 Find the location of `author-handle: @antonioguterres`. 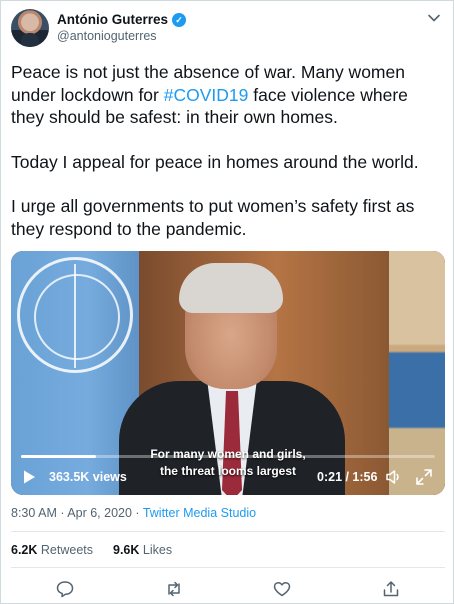

author-handle: @antonioguterres is located at coordinates (121, 36).